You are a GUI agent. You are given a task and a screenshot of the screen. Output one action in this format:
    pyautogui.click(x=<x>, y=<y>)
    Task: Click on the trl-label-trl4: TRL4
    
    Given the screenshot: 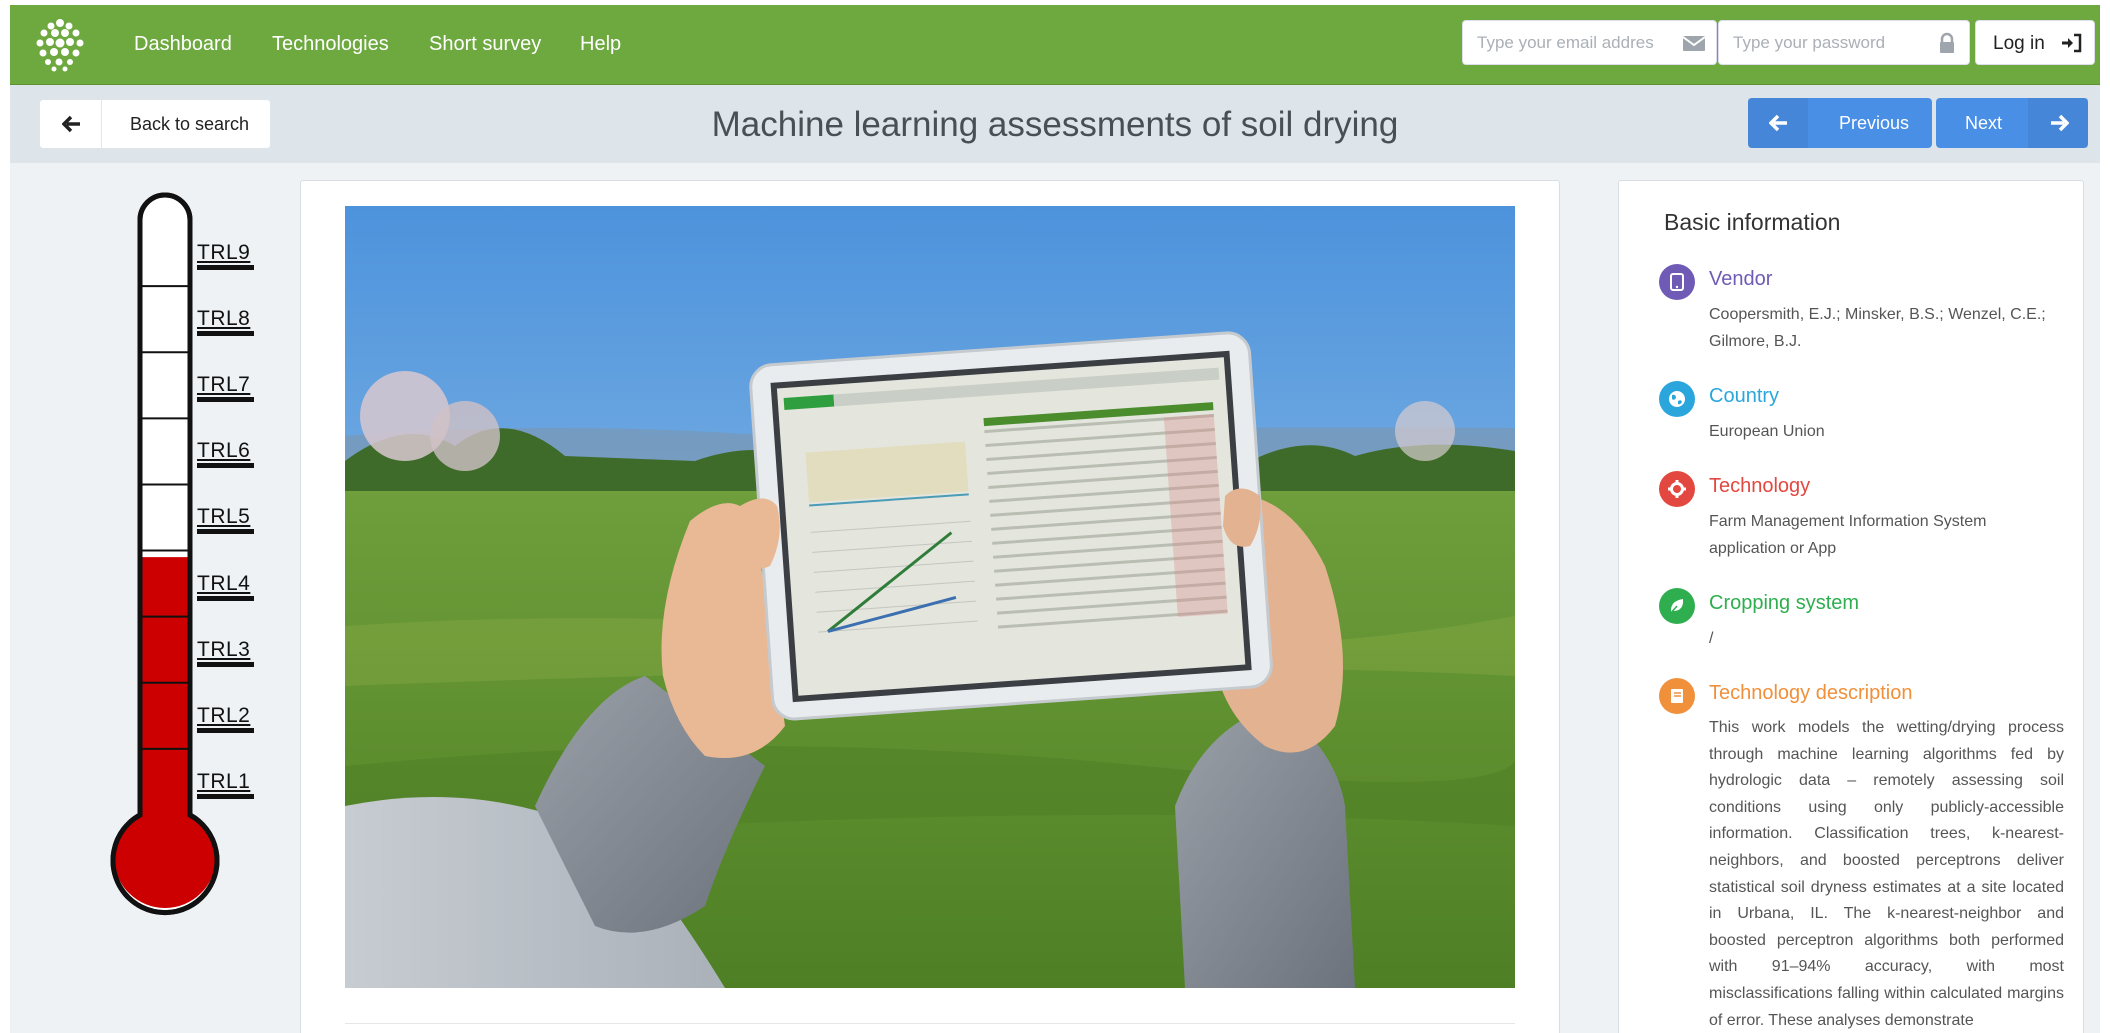 What is the action you would take?
    pyautogui.click(x=224, y=583)
    